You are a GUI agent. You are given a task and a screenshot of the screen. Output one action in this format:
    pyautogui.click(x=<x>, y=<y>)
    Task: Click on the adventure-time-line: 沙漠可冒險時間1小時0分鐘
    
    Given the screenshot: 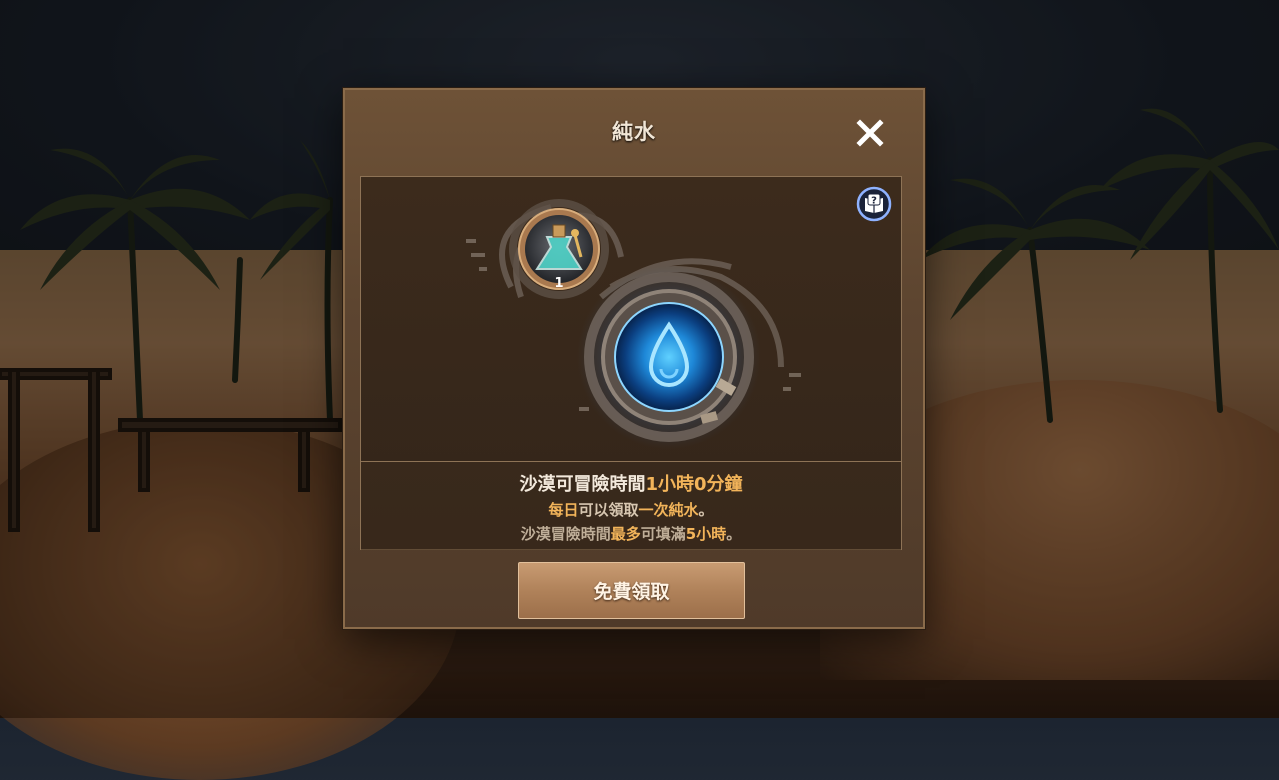 What is the action you would take?
    pyautogui.click(x=631, y=483)
    